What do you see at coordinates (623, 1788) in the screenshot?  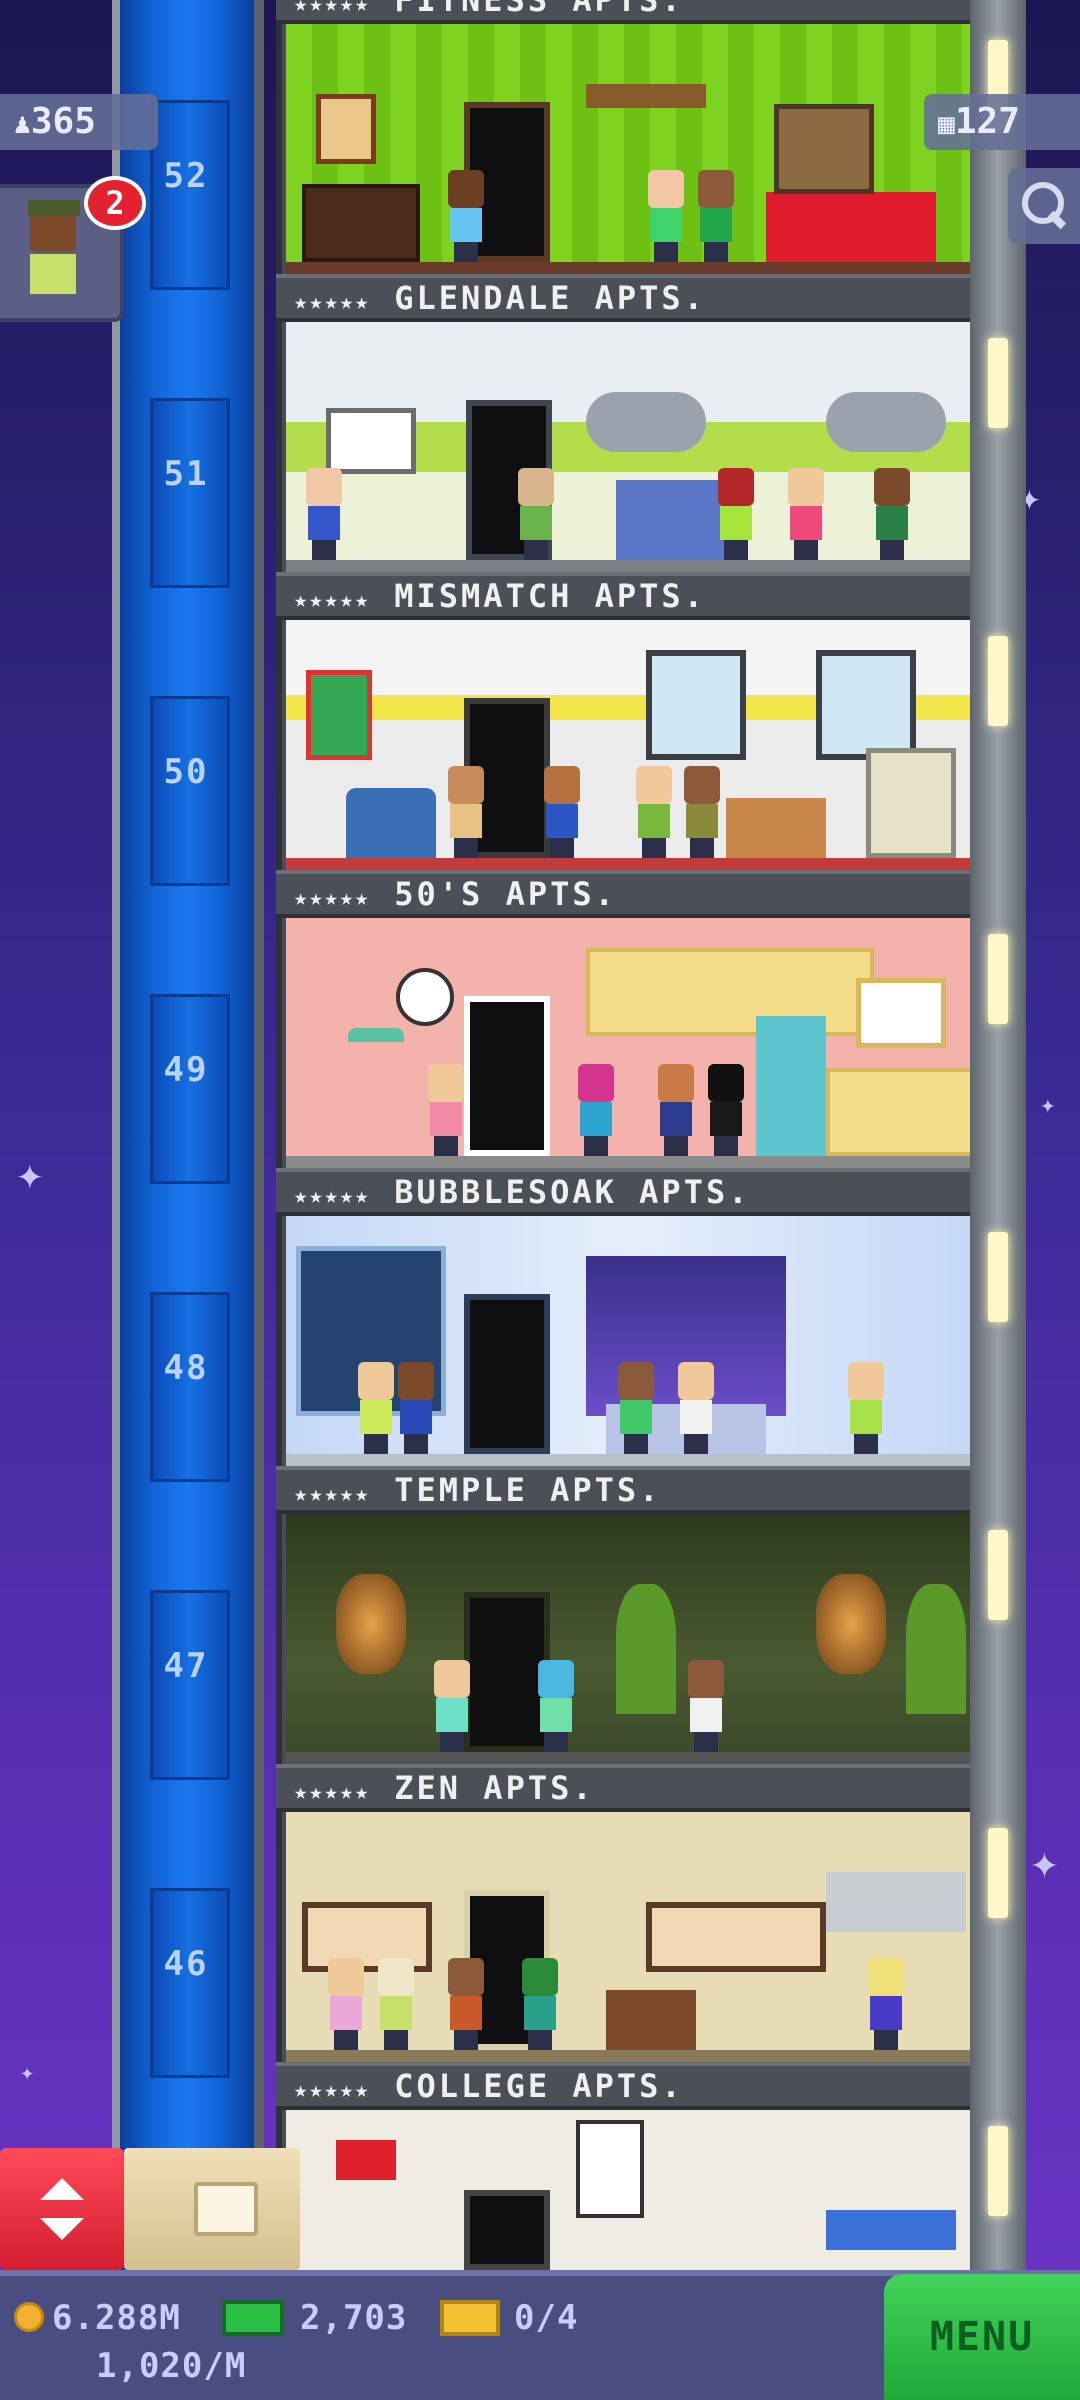 I see `floor-label: ★★★★★ ZEN APTS.` at bounding box center [623, 1788].